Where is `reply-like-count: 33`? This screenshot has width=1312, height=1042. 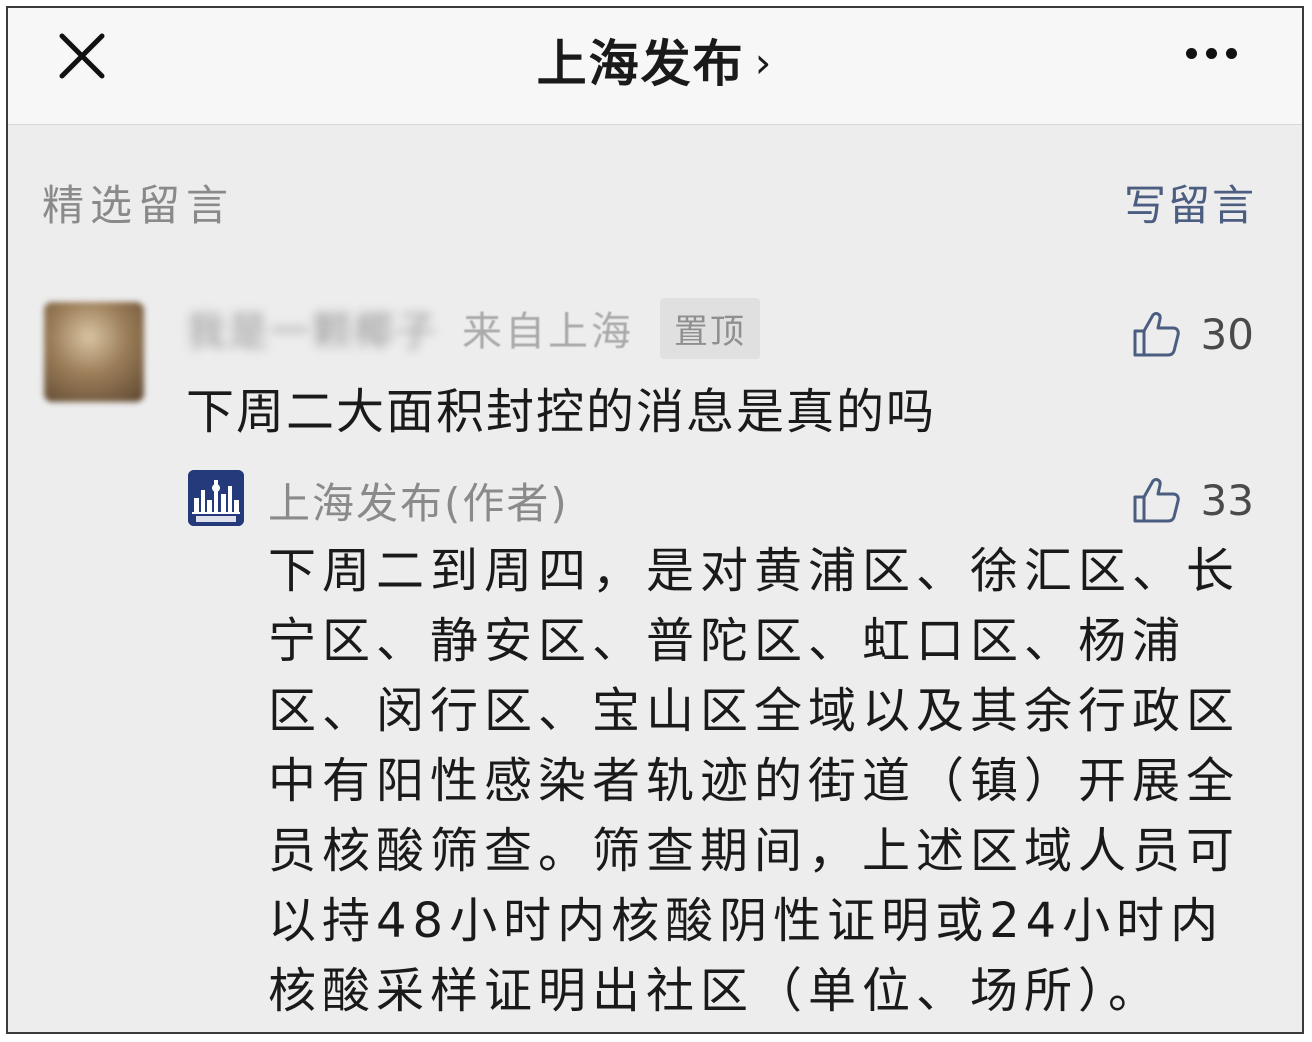 reply-like-count: 33 is located at coordinates (1227, 500).